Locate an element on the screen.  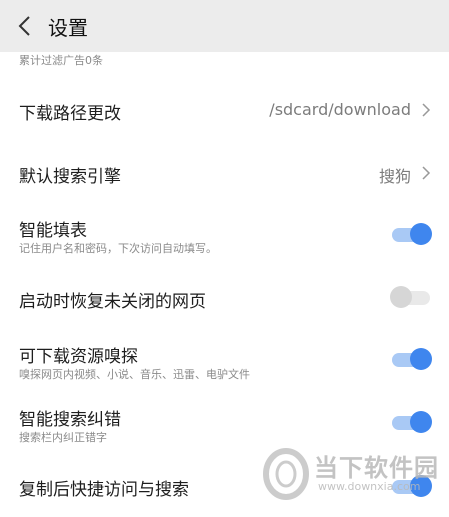
resource-sniff-row: 可下载资源嗅探 嗅探网页内视频、小说、音乐、迅雷、电驴文件 is located at coordinates (224, 364).